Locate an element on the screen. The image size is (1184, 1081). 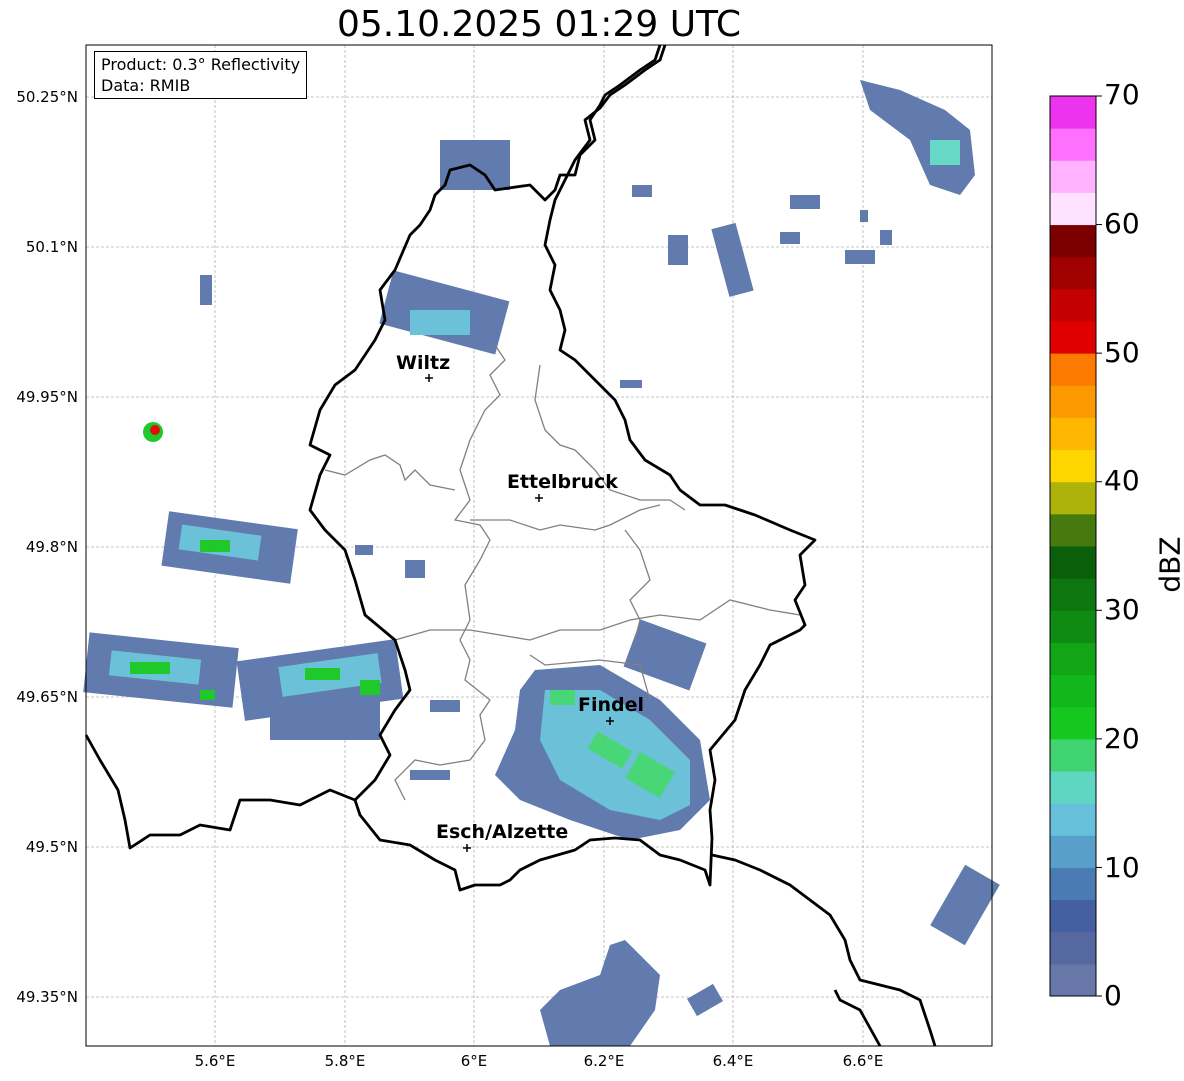
lat-label: 49.95°N is located at coordinates (47, 397).